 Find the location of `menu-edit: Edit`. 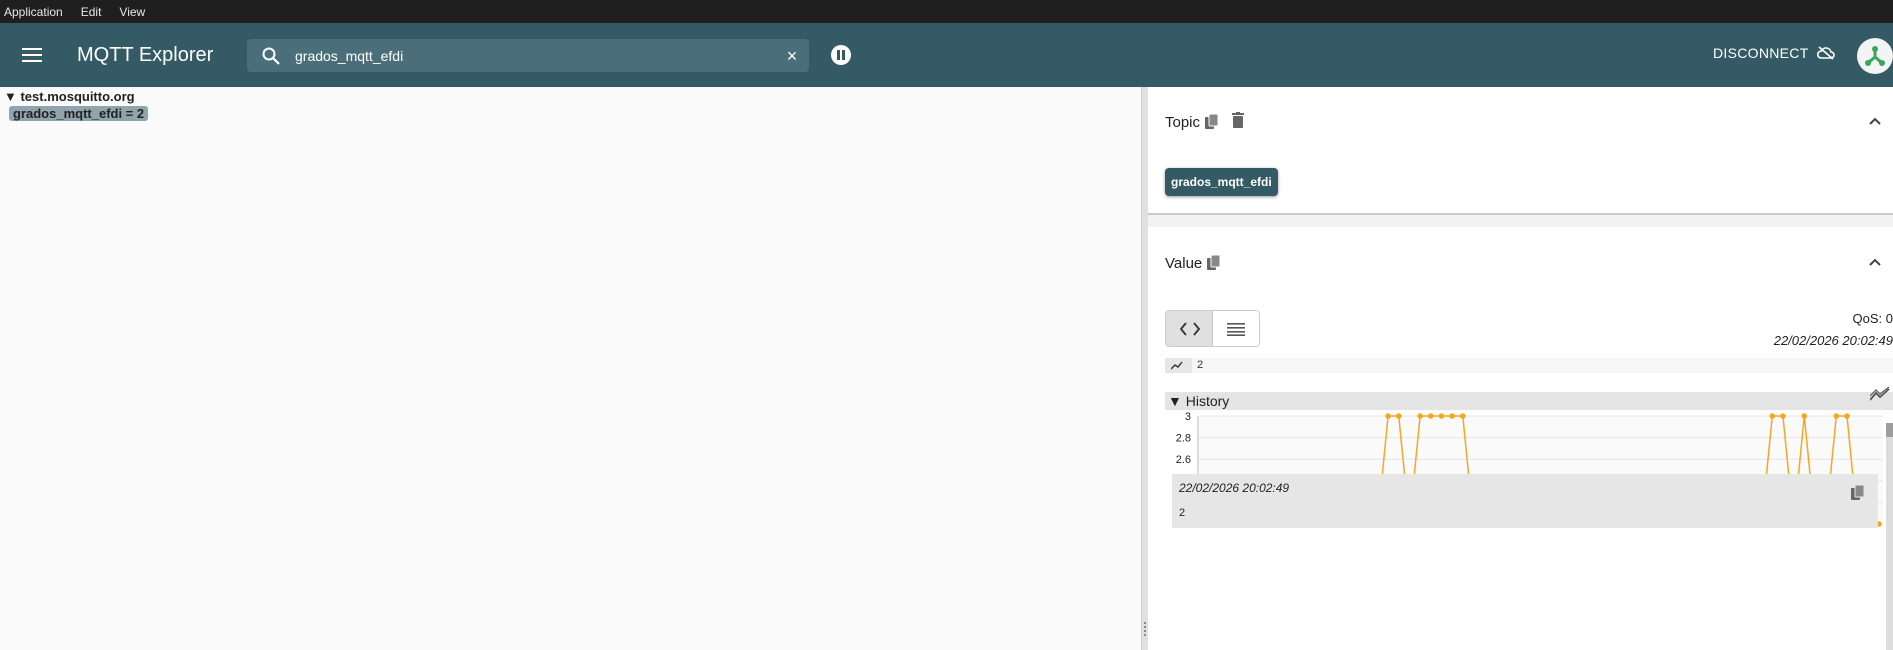

menu-edit: Edit is located at coordinates (92, 12).